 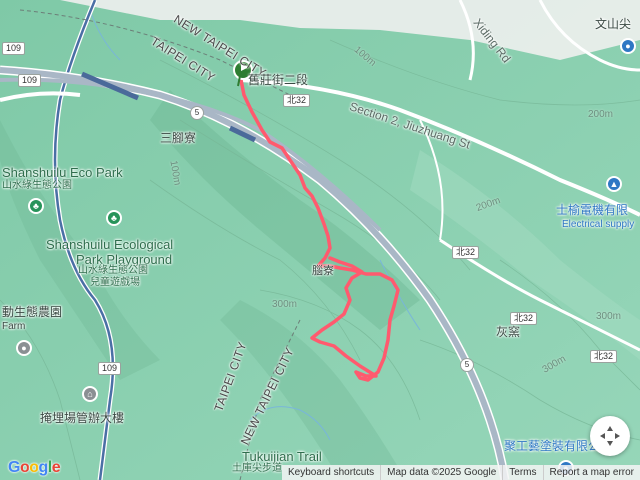 I want to click on label-electrical-zh: 士榆電機有限, so click(x=592, y=210).